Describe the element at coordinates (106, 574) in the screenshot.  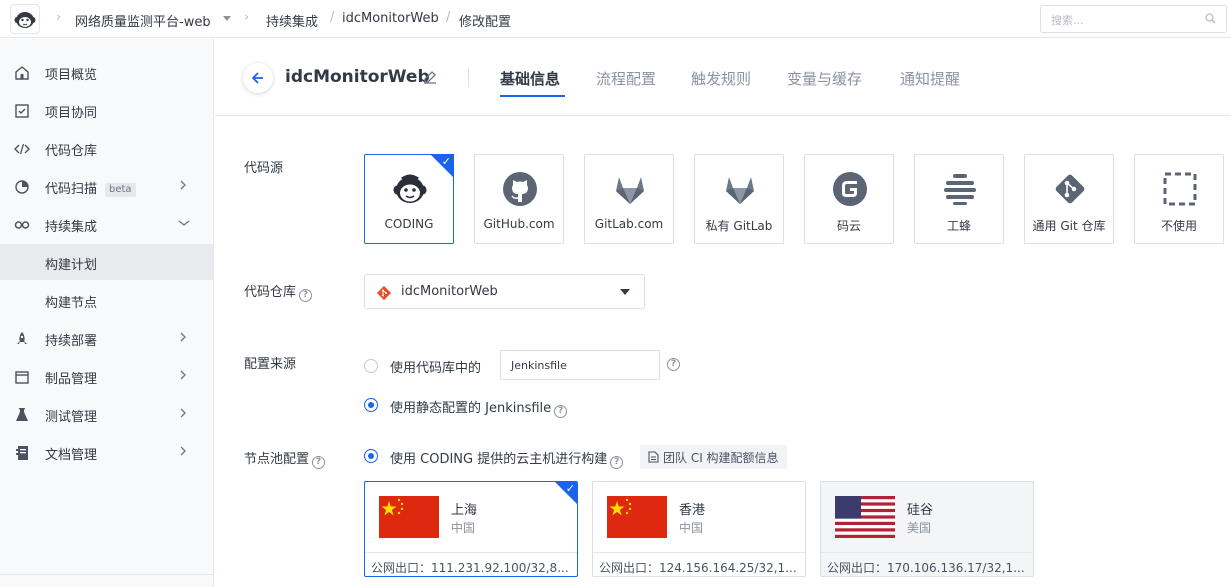
I see `sidebar-divider` at that location.